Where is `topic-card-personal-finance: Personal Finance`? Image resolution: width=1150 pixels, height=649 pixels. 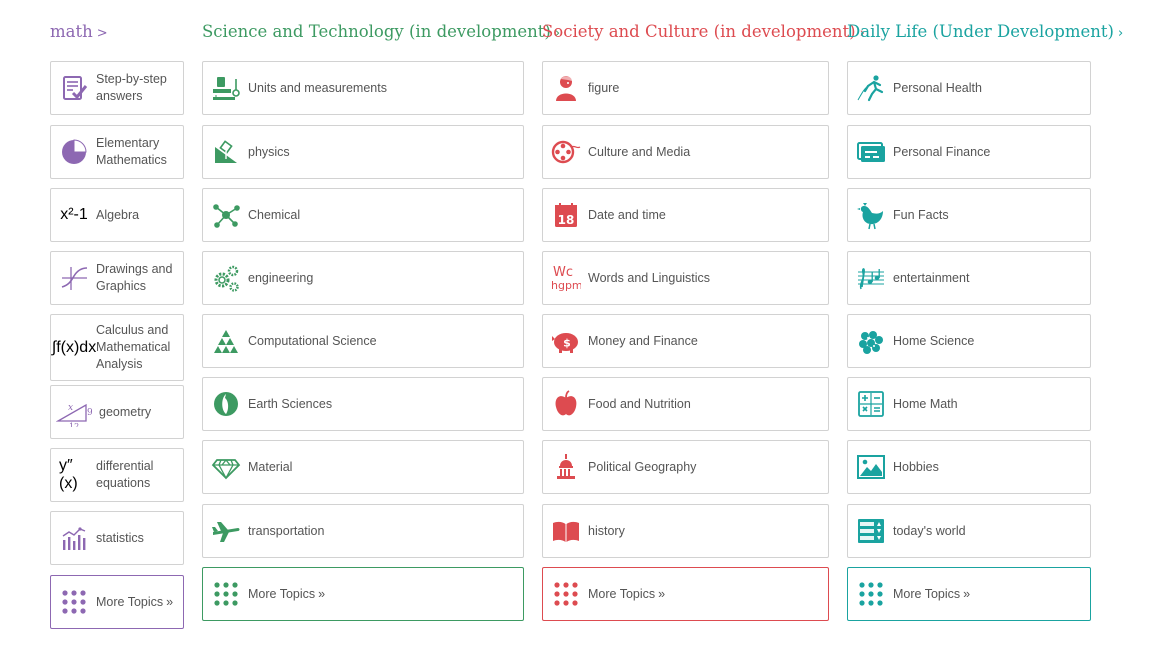
topic-card-personal-finance: Personal Finance is located at coordinates (969, 152).